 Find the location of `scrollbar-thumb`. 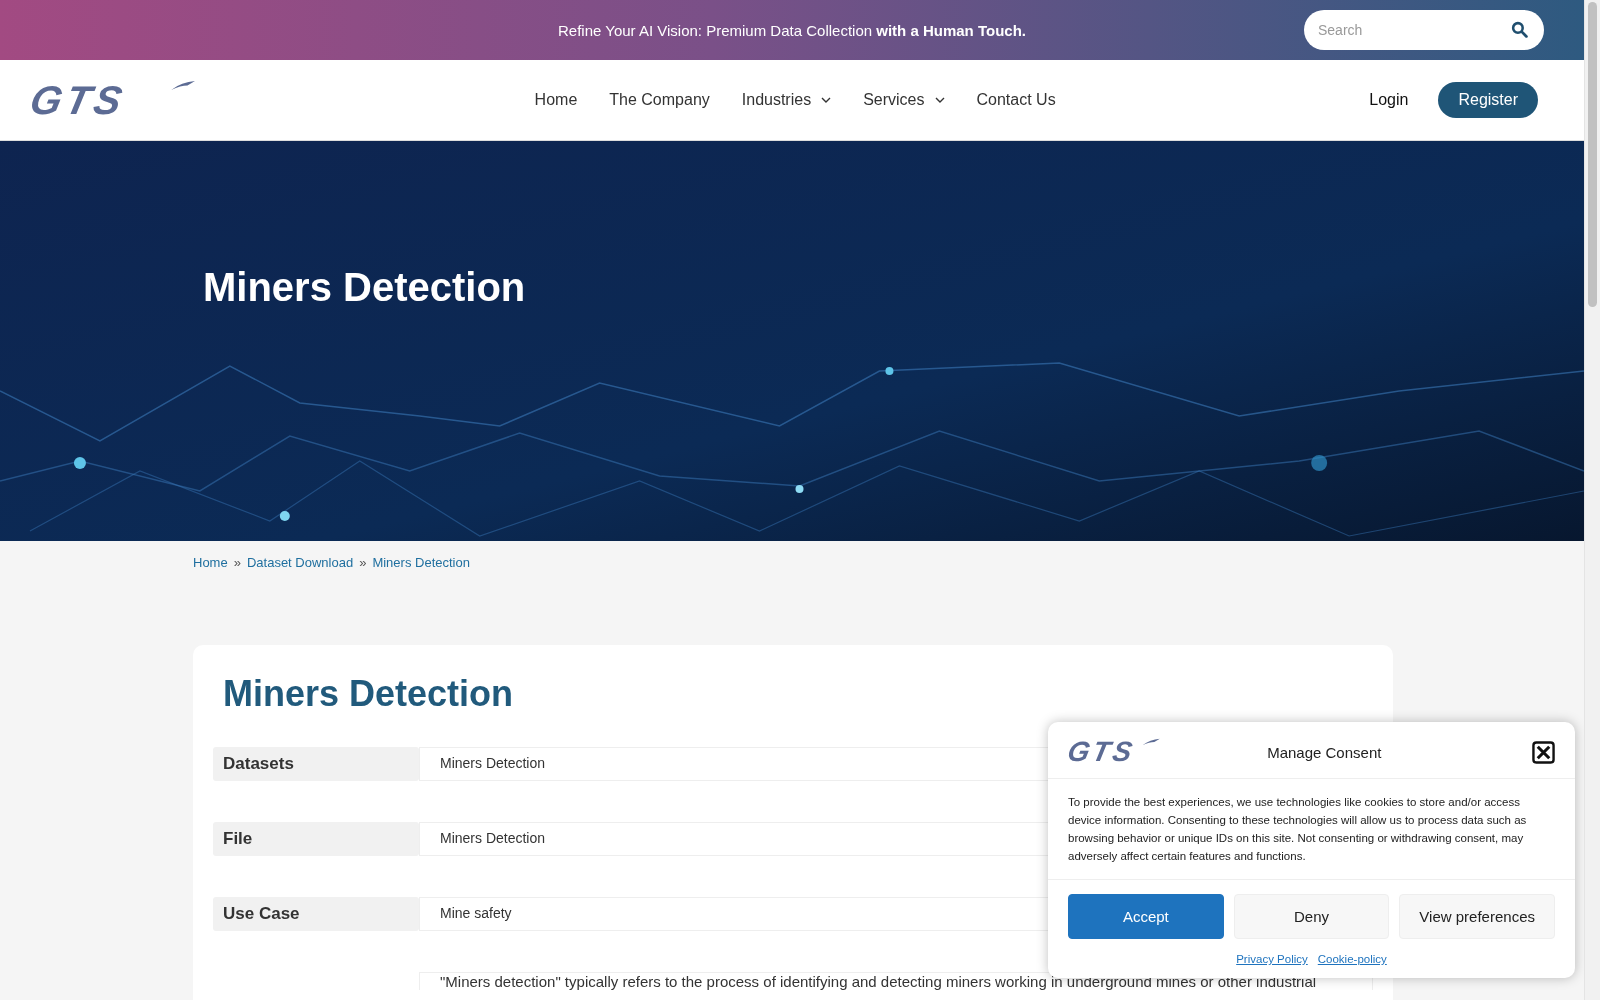

scrollbar-thumb is located at coordinates (1592, 154).